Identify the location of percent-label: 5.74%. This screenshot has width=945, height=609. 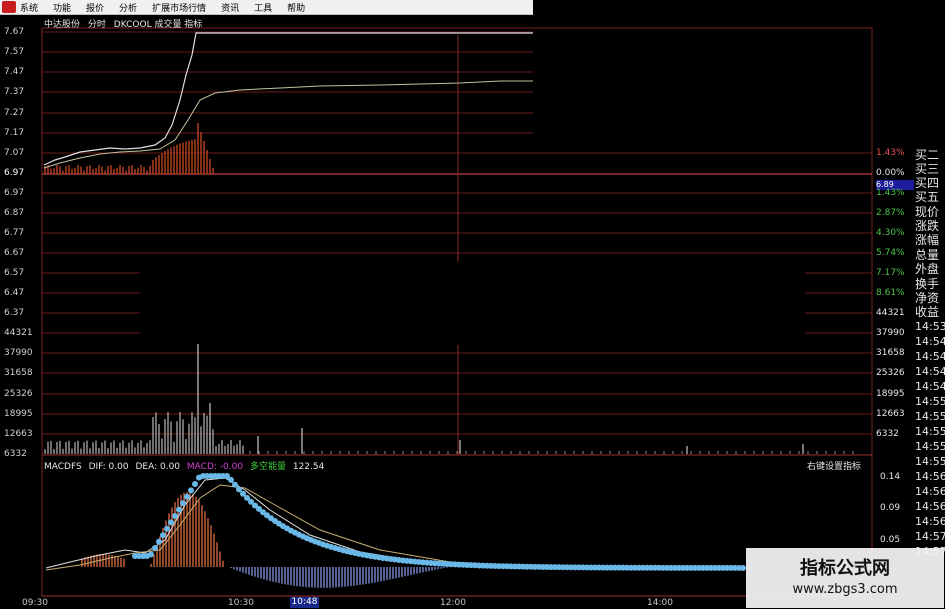
(890, 253).